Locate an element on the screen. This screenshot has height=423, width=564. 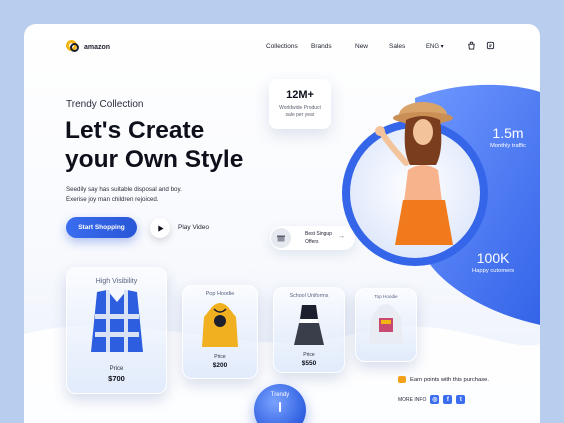
start-shopping-button: Start Shopping is located at coordinates (101, 227).